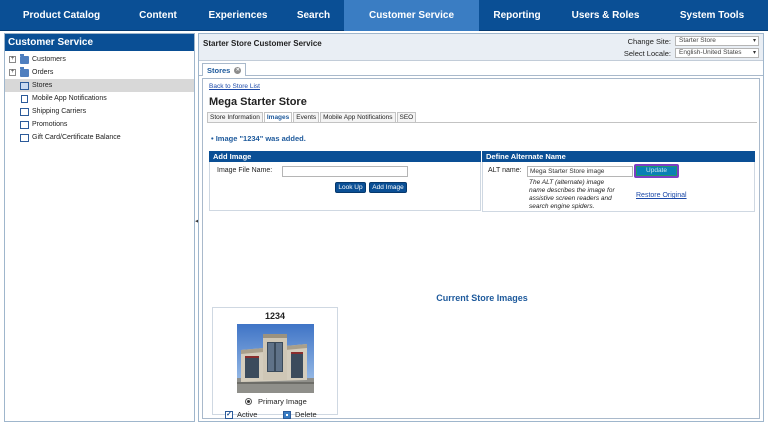 The height and width of the screenshot is (426, 768). I want to click on sidebar-item-mobile-app-notifications: Mobile App Notifications, so click(99, 98).